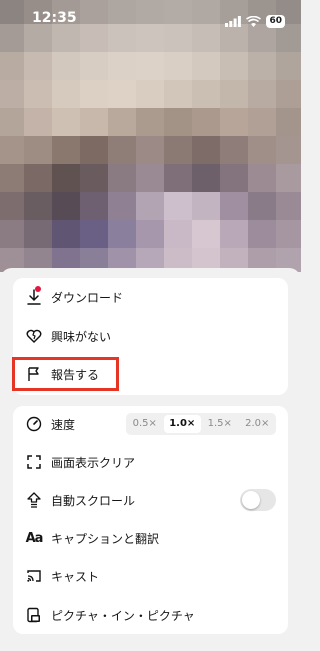 The height and width of the screenshot is (651, 320). What do you see at coordinates (75, 576) in the screenshot?
I see `cast-label: キャスト` at bounding box center [75, 576].